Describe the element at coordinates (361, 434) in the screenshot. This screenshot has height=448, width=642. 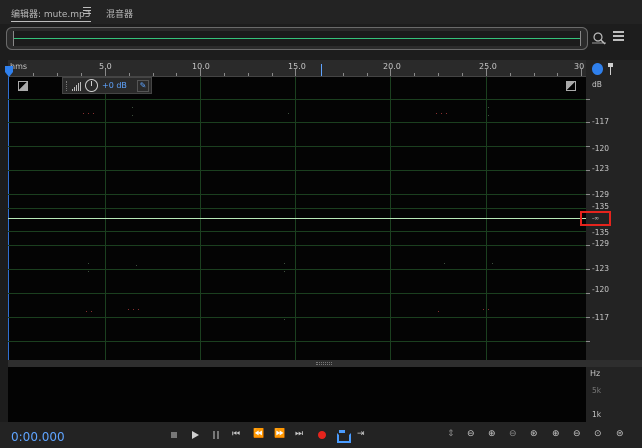
I see `skip-selection-icon: ⇥` at that location.